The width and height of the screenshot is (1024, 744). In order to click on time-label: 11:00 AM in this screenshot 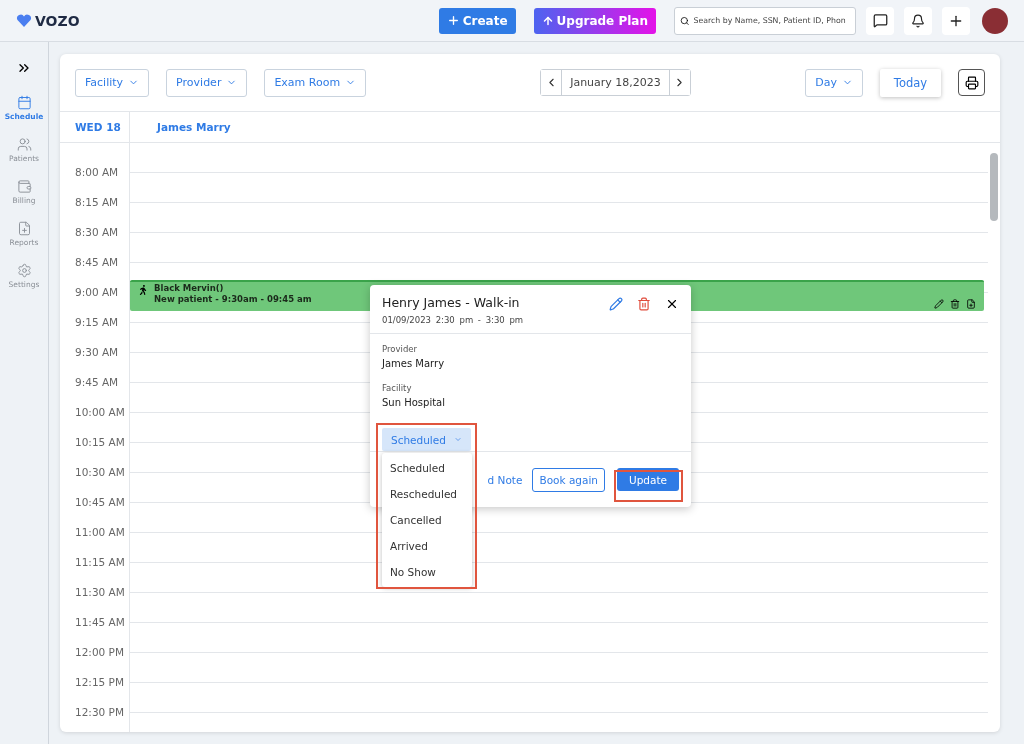, I will do `click(100, 532)`.